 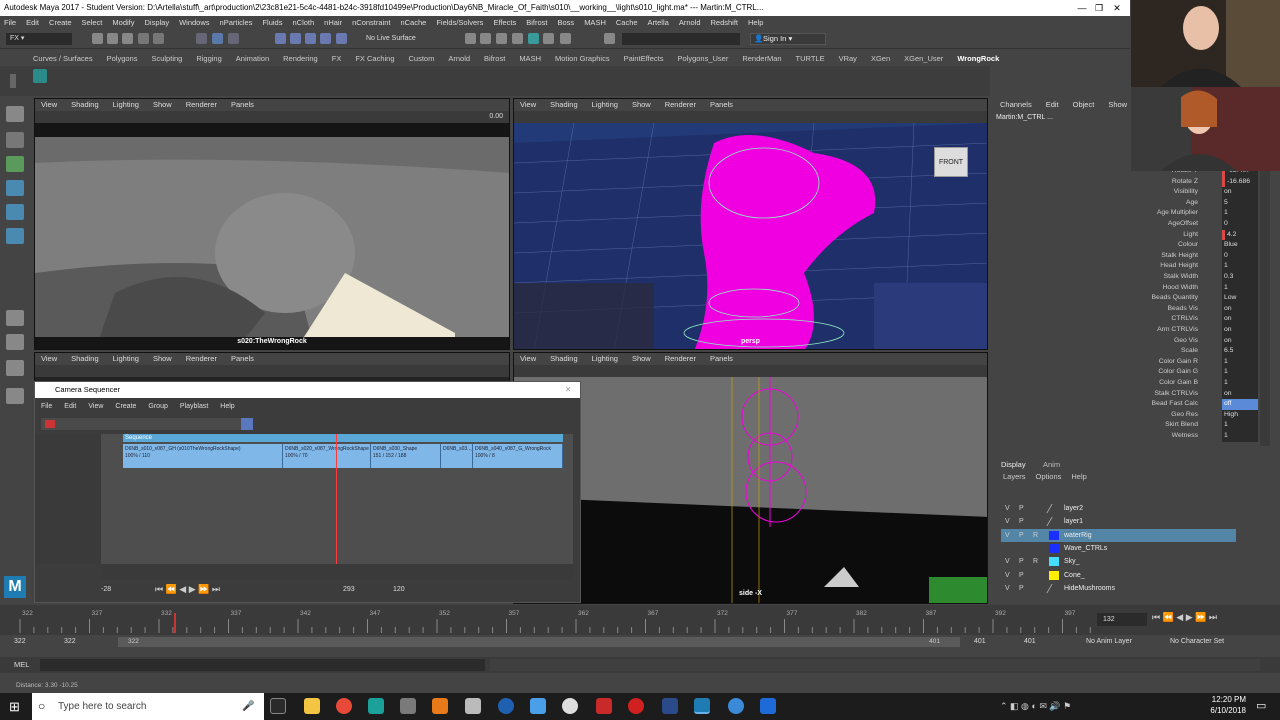 What do you see at coordinates (15, 342) in the screenshot?
I see `four-view-icon` at bounding box center [15, 342].